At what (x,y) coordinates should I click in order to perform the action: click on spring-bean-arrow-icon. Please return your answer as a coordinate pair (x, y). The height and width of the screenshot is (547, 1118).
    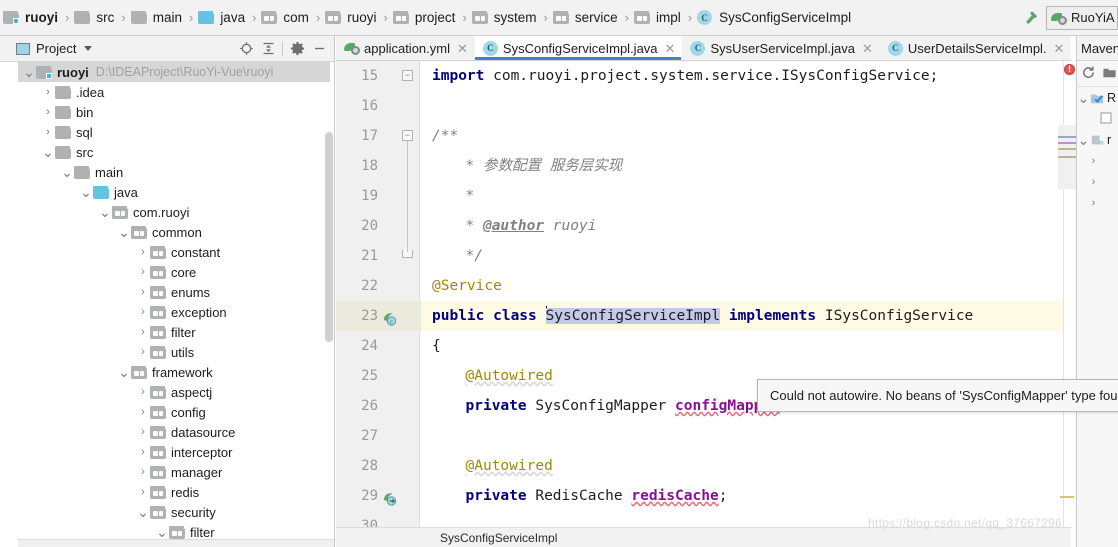
    Looking at the image, I should click on (390, 497).